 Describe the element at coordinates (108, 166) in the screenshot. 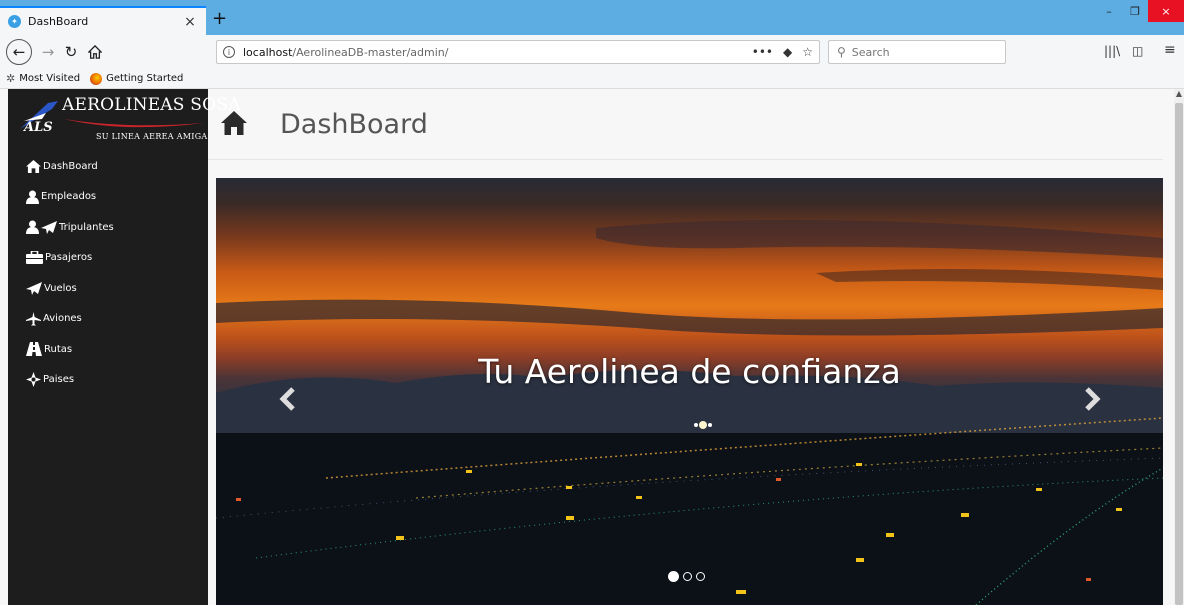

I see `sidebar-item-dashboard: DashBoard` at that location.